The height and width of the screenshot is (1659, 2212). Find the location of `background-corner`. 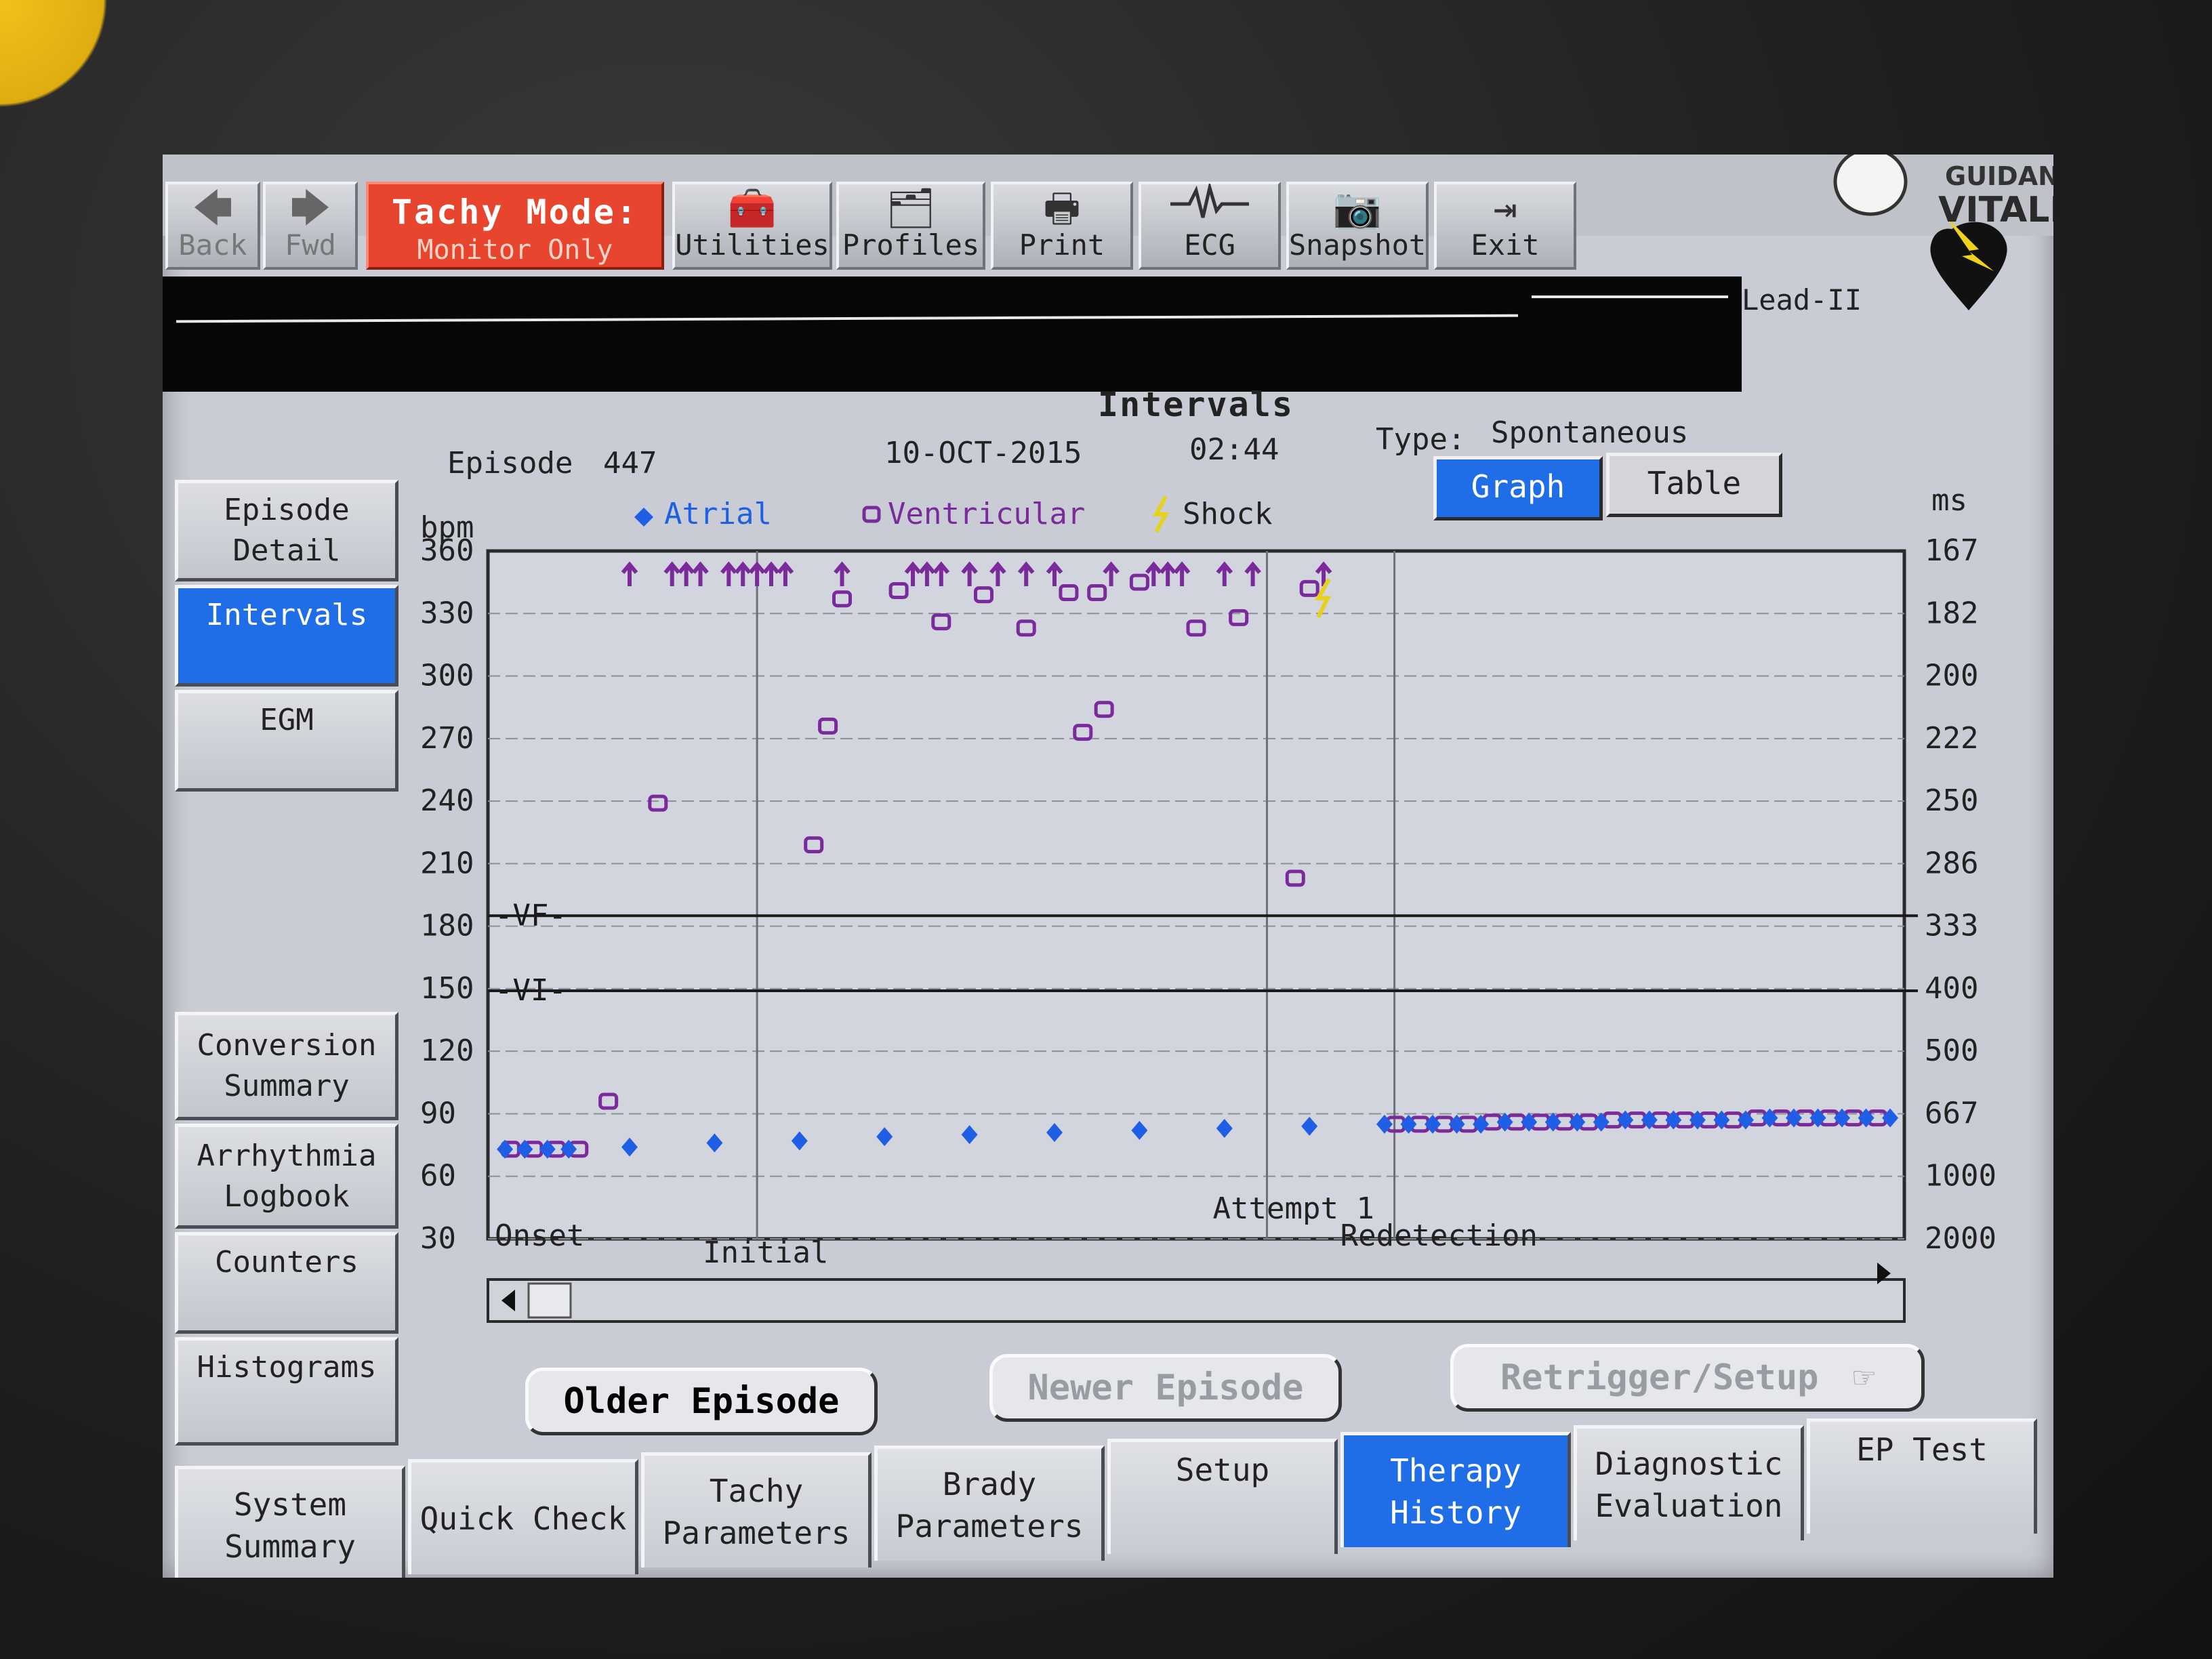

background-corner is located at coordinates (61, 61).